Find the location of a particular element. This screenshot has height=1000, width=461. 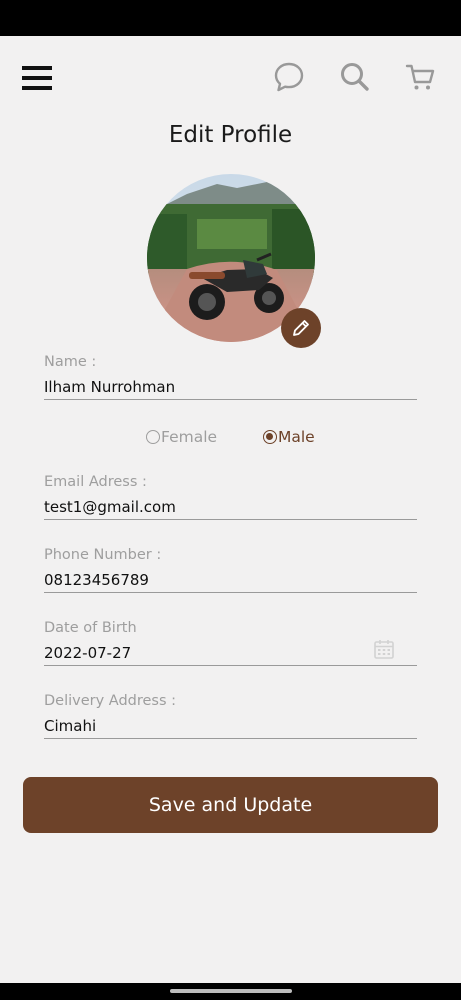

female-radio is located at coordinates (153, 437).